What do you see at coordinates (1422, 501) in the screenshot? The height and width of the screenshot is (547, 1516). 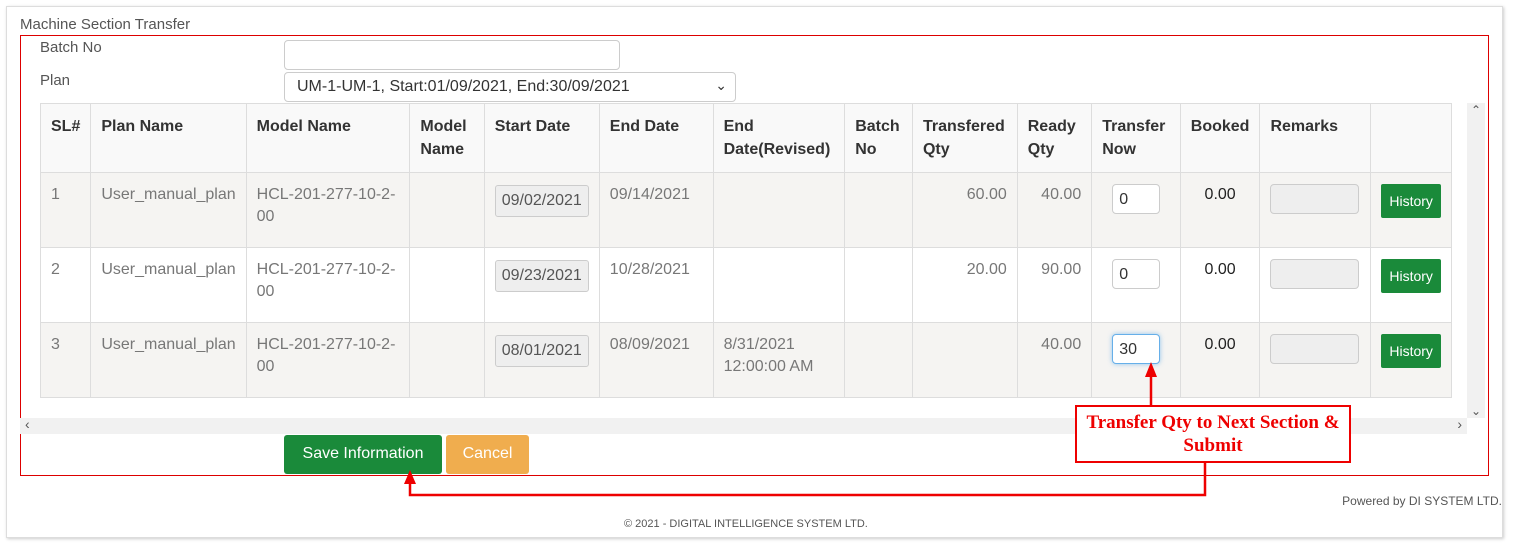 I see `powered-by: Powered by DI SYSTEM LTD.` at bounding box center [1422, 501].